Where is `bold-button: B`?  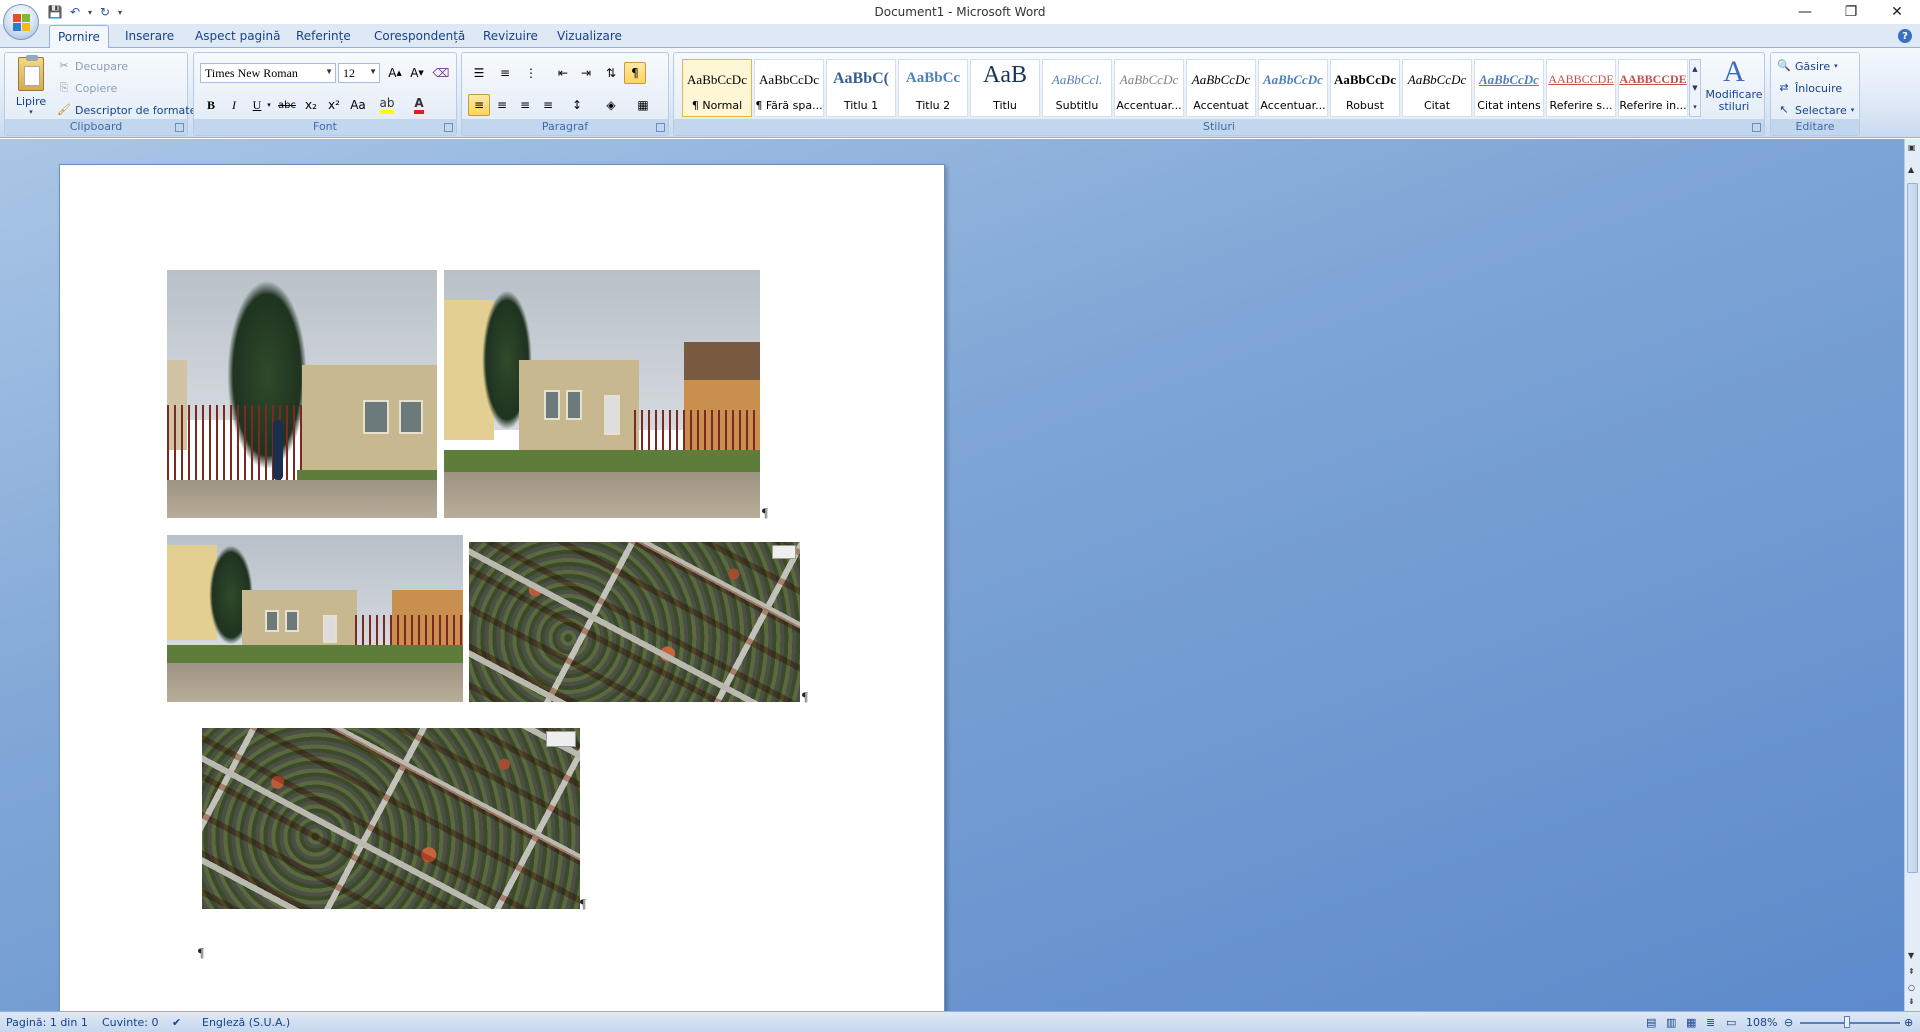 bold-button: B is located at coordinates (211, 105).